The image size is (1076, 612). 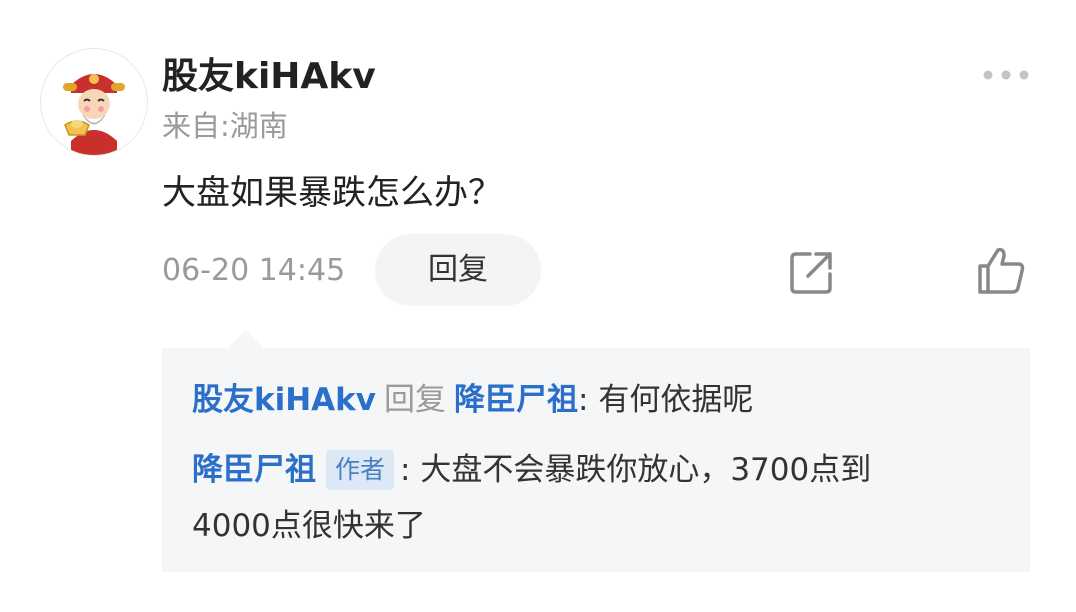 I want to click on reply-box-caret, so click(x=246, y=339).